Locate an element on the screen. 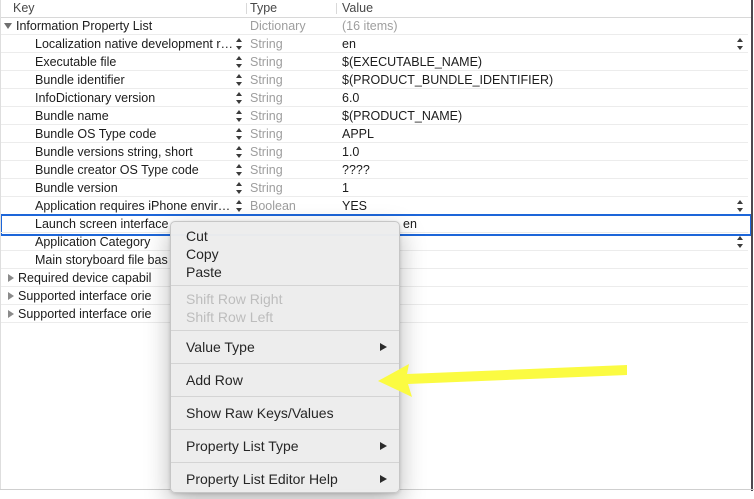 This screenshot has height=499, width=754. table-row: Bundle name String $(PRODUCT_NAME) is located at coordinates (376, 116).